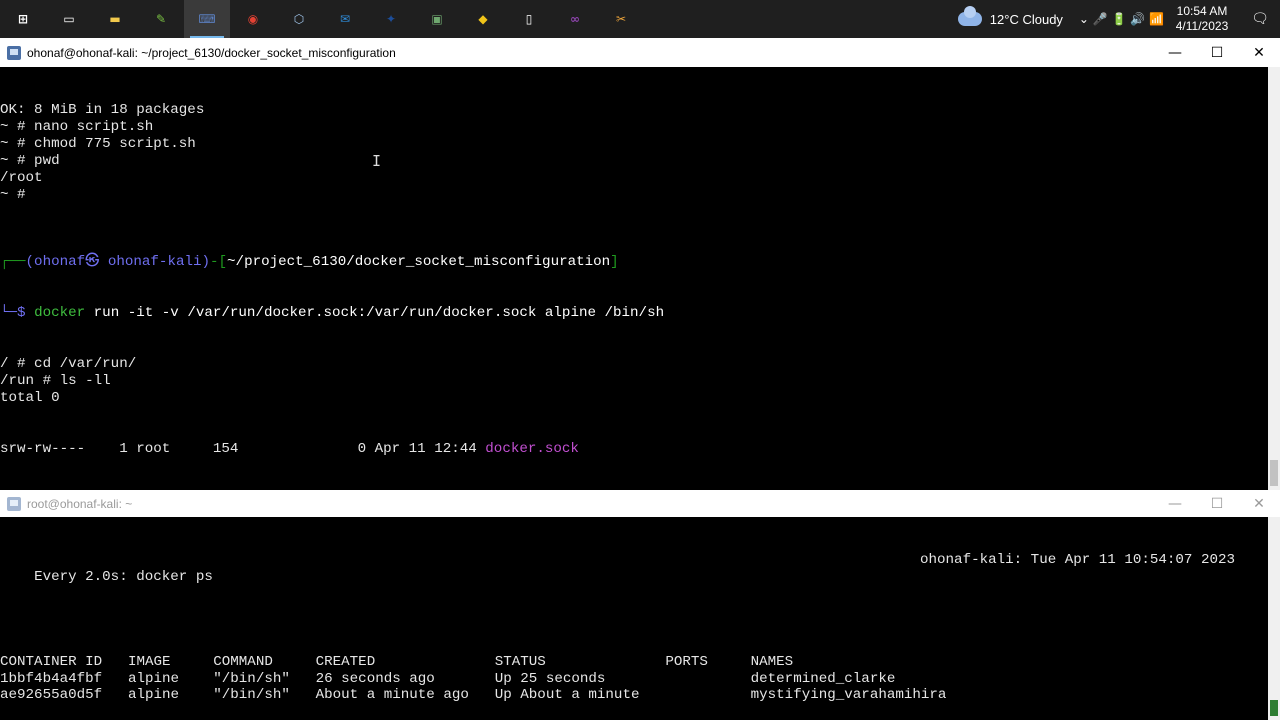  Describe the element at coordinates (532, 448) in the screenshot. I see `ls-file-docker-sock: docker.sock` at that location.